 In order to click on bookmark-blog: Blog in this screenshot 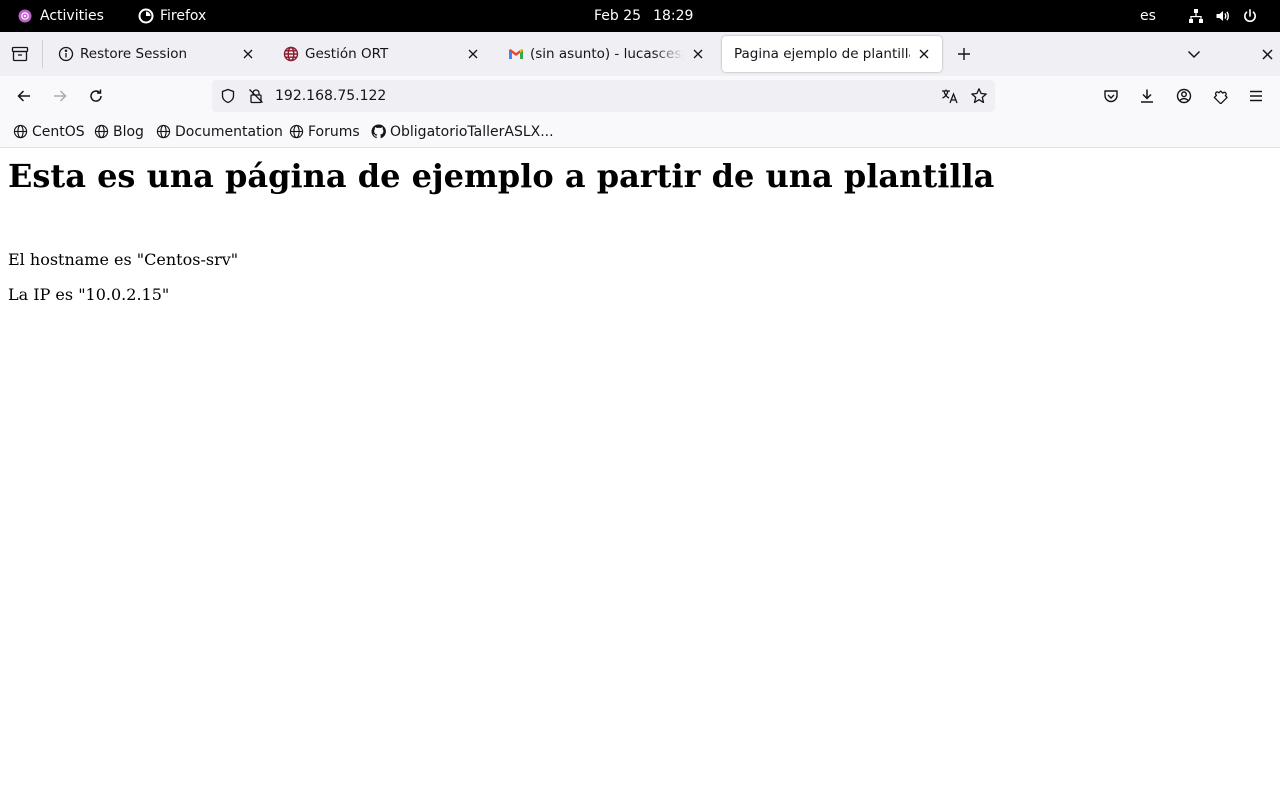, I will do `click(119, 131)`.